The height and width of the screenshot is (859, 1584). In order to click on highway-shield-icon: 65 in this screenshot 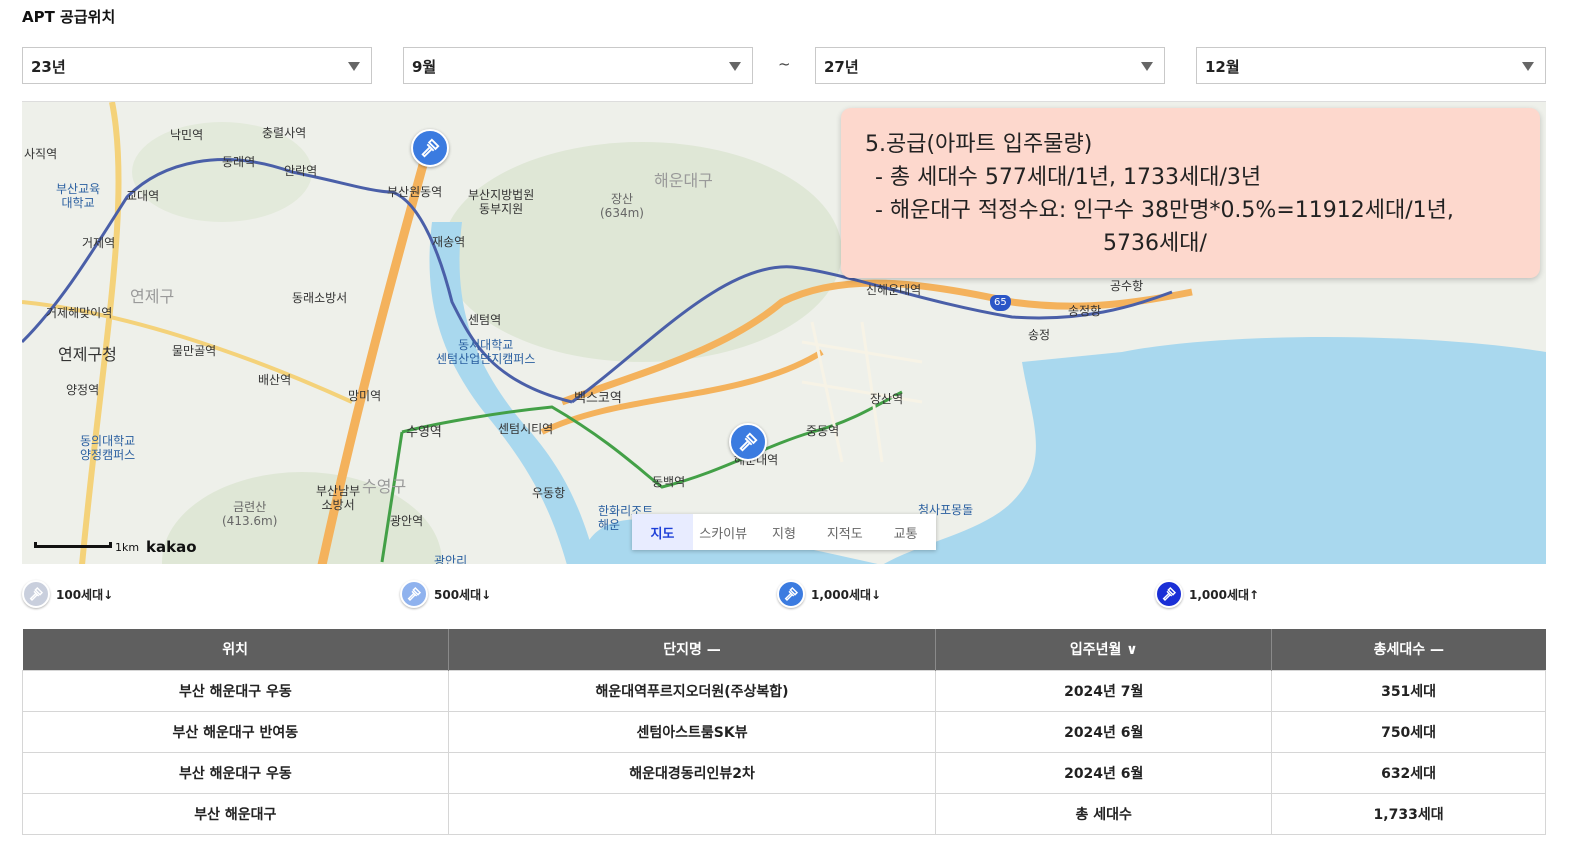, I will do `click(1000, 303)`.